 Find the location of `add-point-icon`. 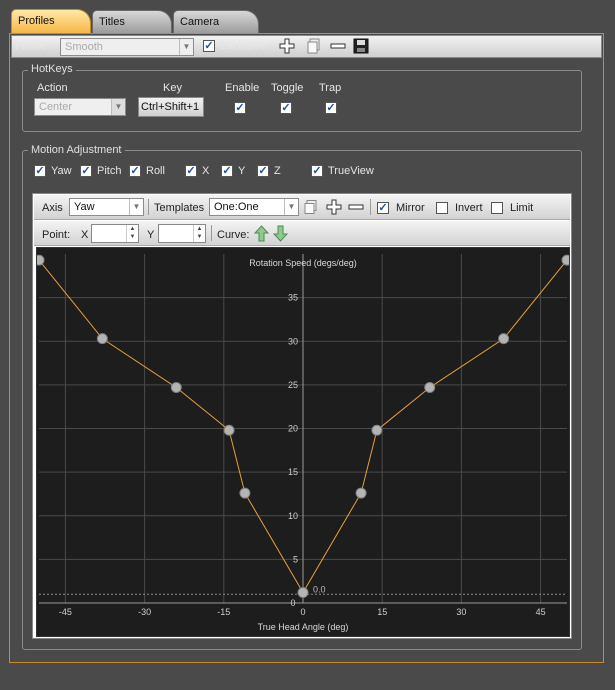

add-point-icon is located at coordinates (334, 207).